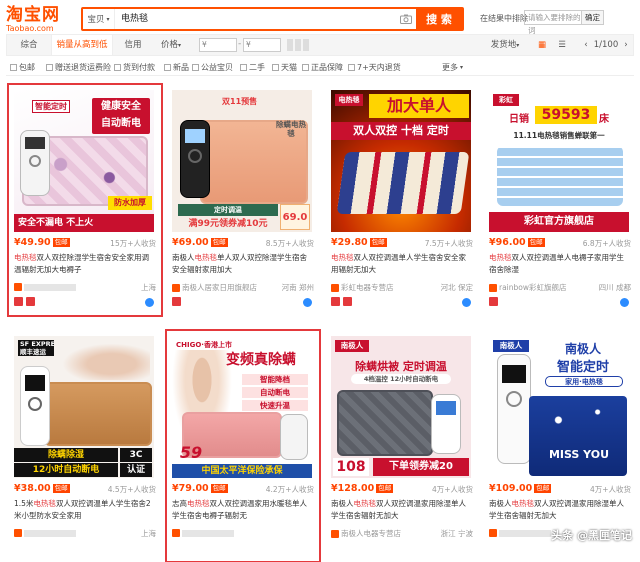 The image size is (640, 562). What do you see at coordinates (99, 19) in the screenshot?
I see `search-scope-select: 宝贝 ▾` at bounding box center [99, 19].